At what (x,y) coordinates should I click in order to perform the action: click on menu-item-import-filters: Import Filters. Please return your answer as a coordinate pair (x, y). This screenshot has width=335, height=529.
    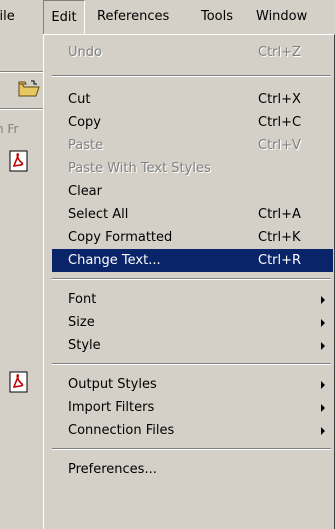
    Looking at the image, I should click on (192, 407).